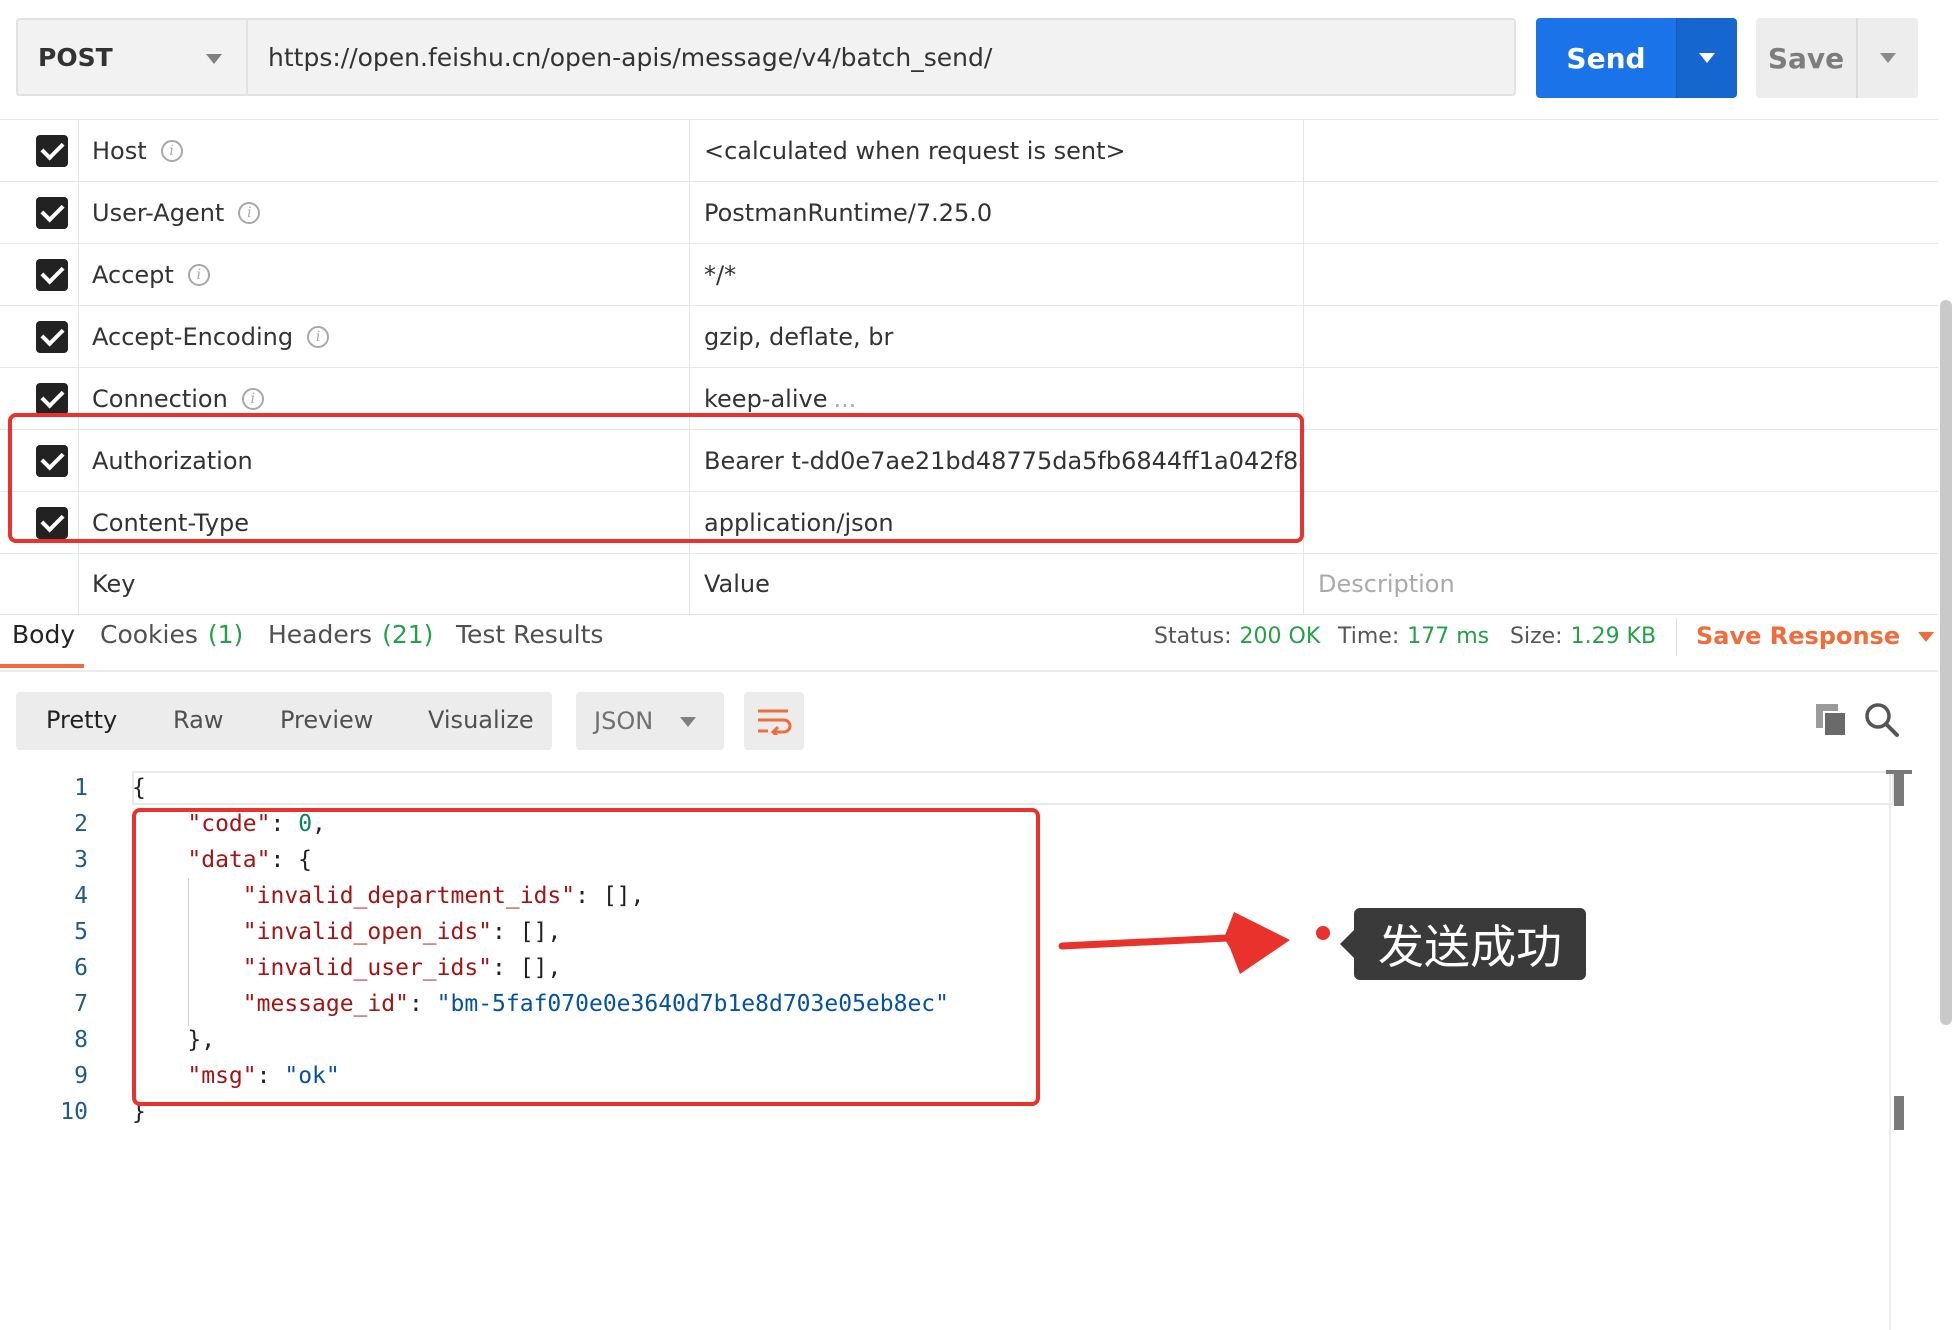 The image size is (1954, 1330). What do you see at coordinates (1606, 58) in the screenshot?
I see `send-button: Send` at bounding box center [1606, 58].